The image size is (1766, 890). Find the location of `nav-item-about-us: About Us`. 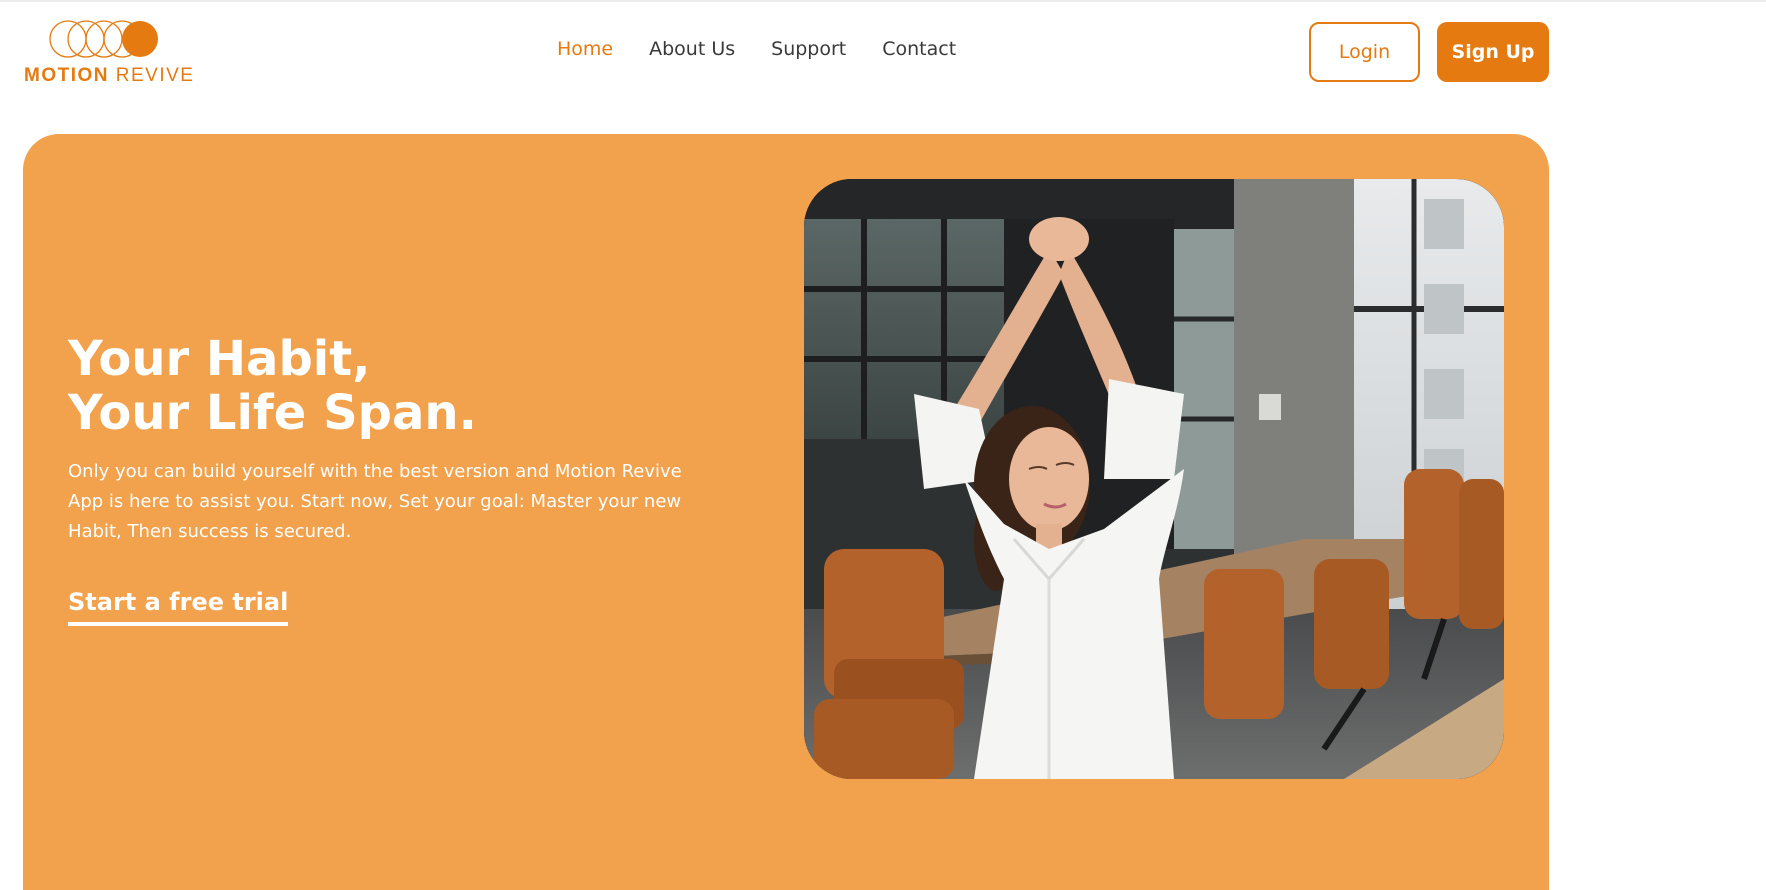

nav-item-about-us: About Us is located at coordinates (692, 49).